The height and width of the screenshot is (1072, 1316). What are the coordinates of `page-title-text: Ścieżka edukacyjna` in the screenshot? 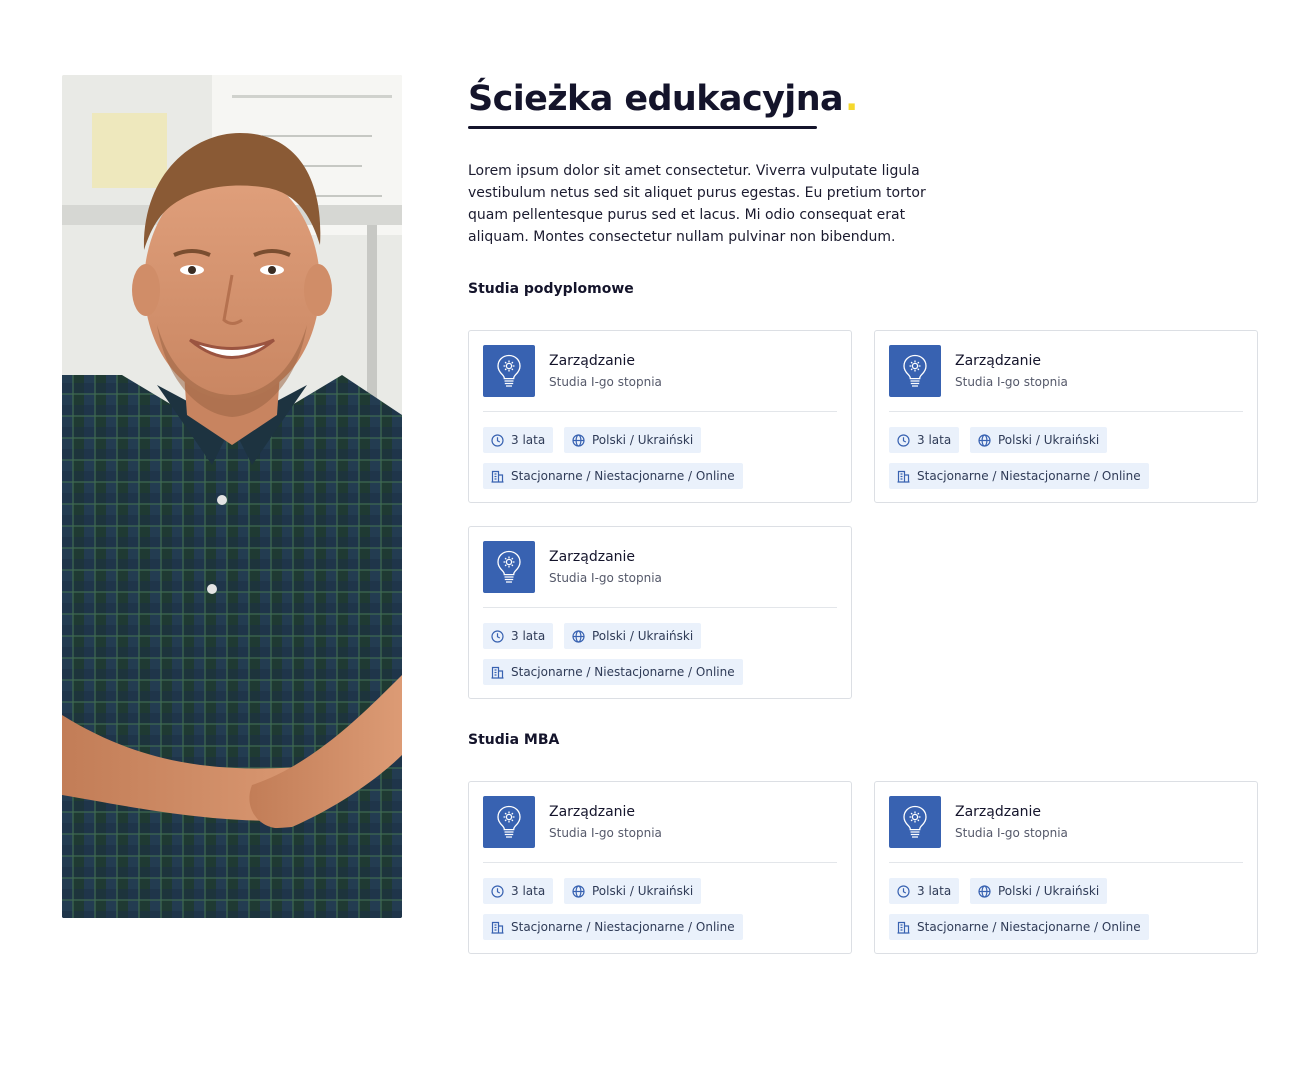 It's located at (656, 99).